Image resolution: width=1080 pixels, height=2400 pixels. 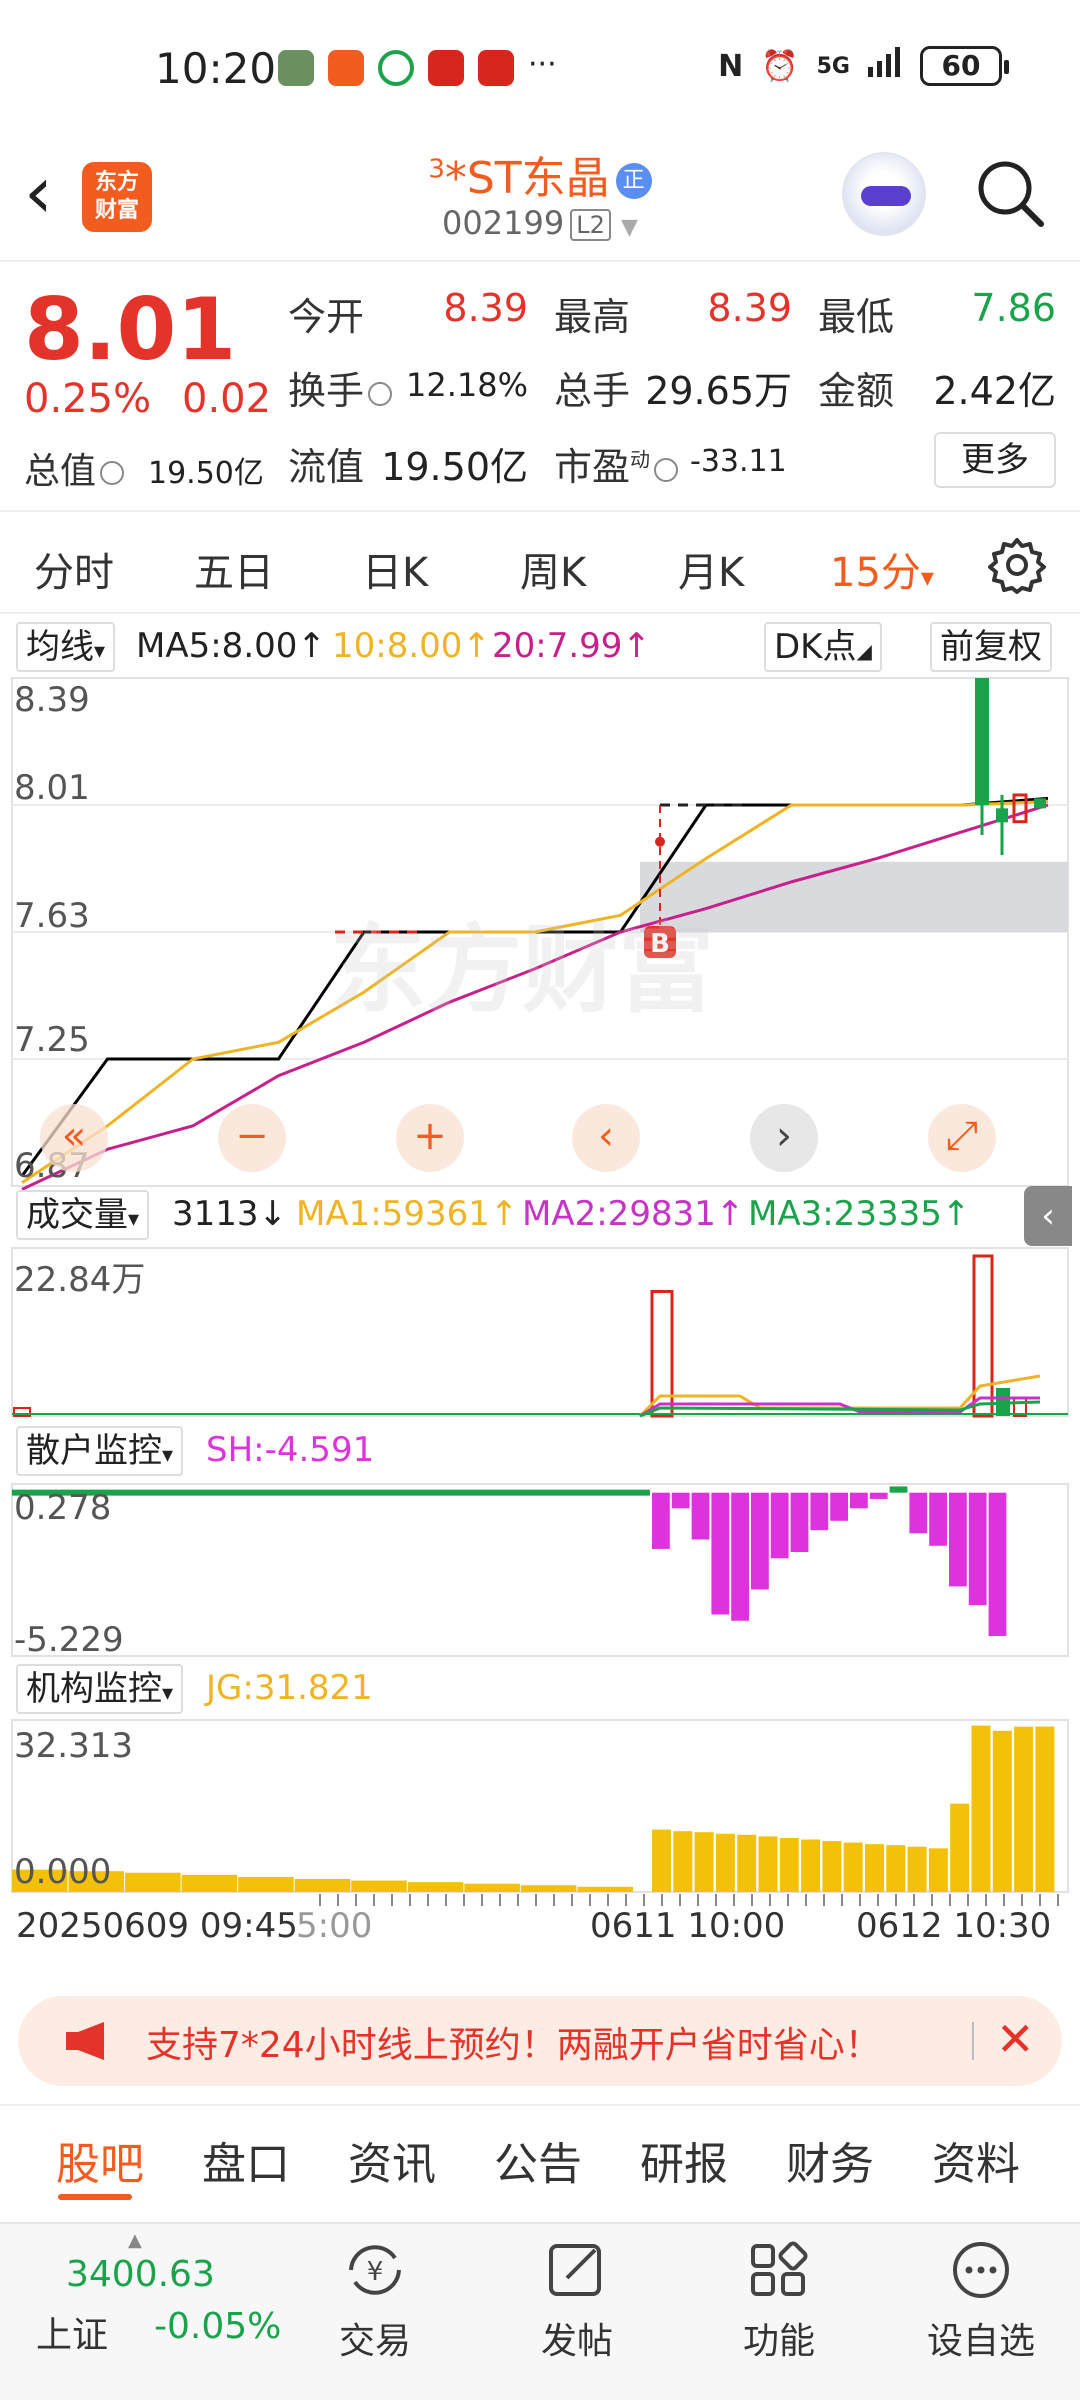 I want to click on nav-functions: 功能, so click(x=779, y=2302).